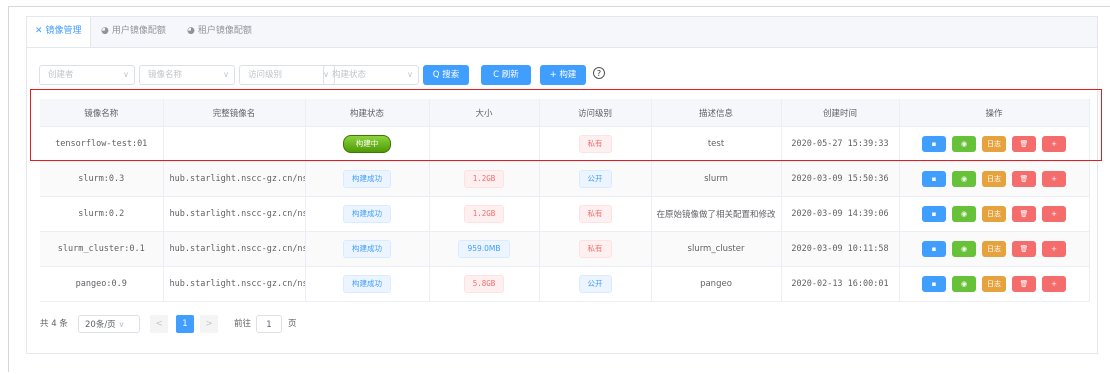 The width and height of the screenshot is (1110, 374). Describe the element at coordinates (840, 144) in the screenshot. I see `created-time-cell: 2020-05-27 15:39:33` at that location.